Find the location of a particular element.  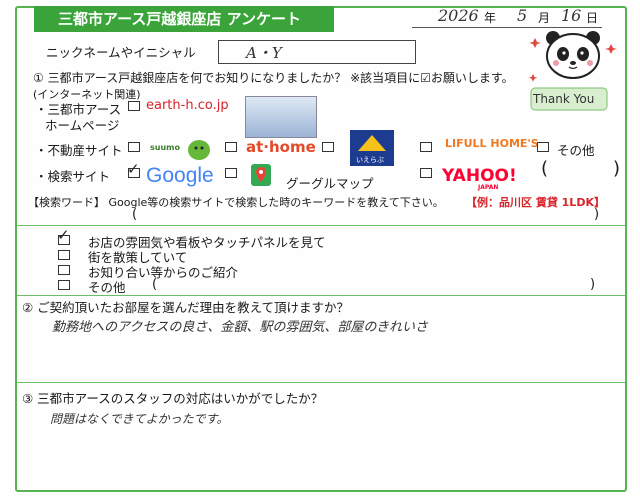

lifull-checkbox is located at coordinates (426, 147).